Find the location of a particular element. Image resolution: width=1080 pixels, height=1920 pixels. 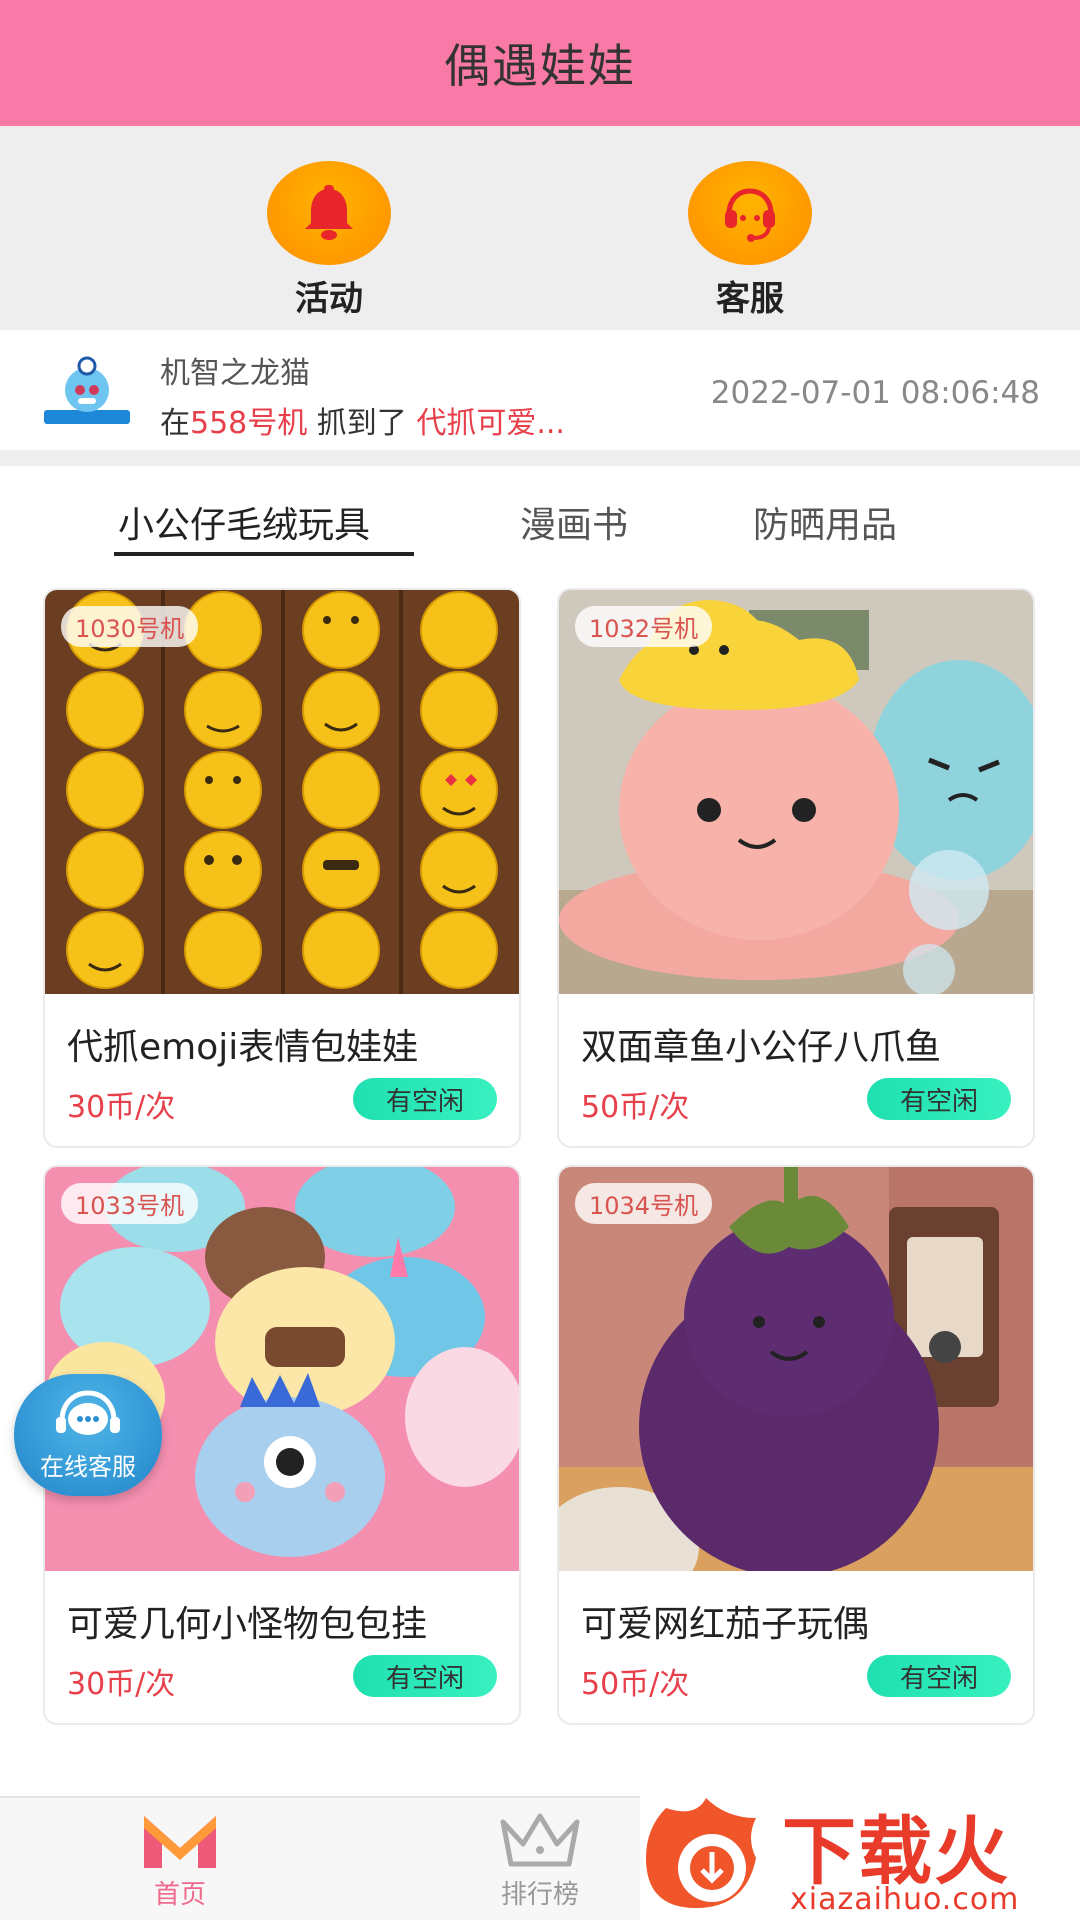

product-name: 可爱几何小怪物包包挂 is located at coordinates (247, 1624).